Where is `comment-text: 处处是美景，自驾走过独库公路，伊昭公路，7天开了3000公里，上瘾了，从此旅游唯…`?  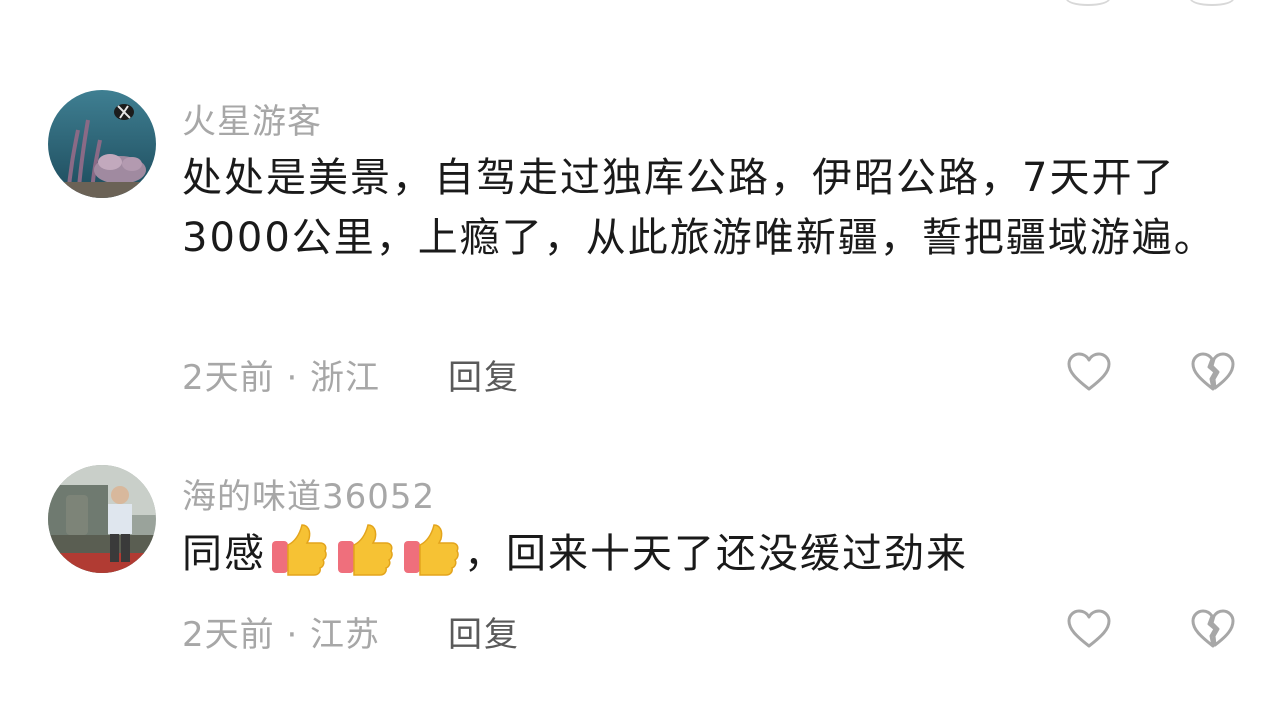
comment-text: 处处是美景，自驾走过独库公路，伊昭公路，7天开了3000公里，上瘾了，从此旅游唯… is located at coordinates (699, 208).